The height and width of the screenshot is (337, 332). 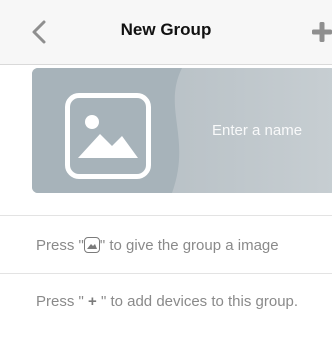 I want to click on group-name-input, so click(x=271, y=130).